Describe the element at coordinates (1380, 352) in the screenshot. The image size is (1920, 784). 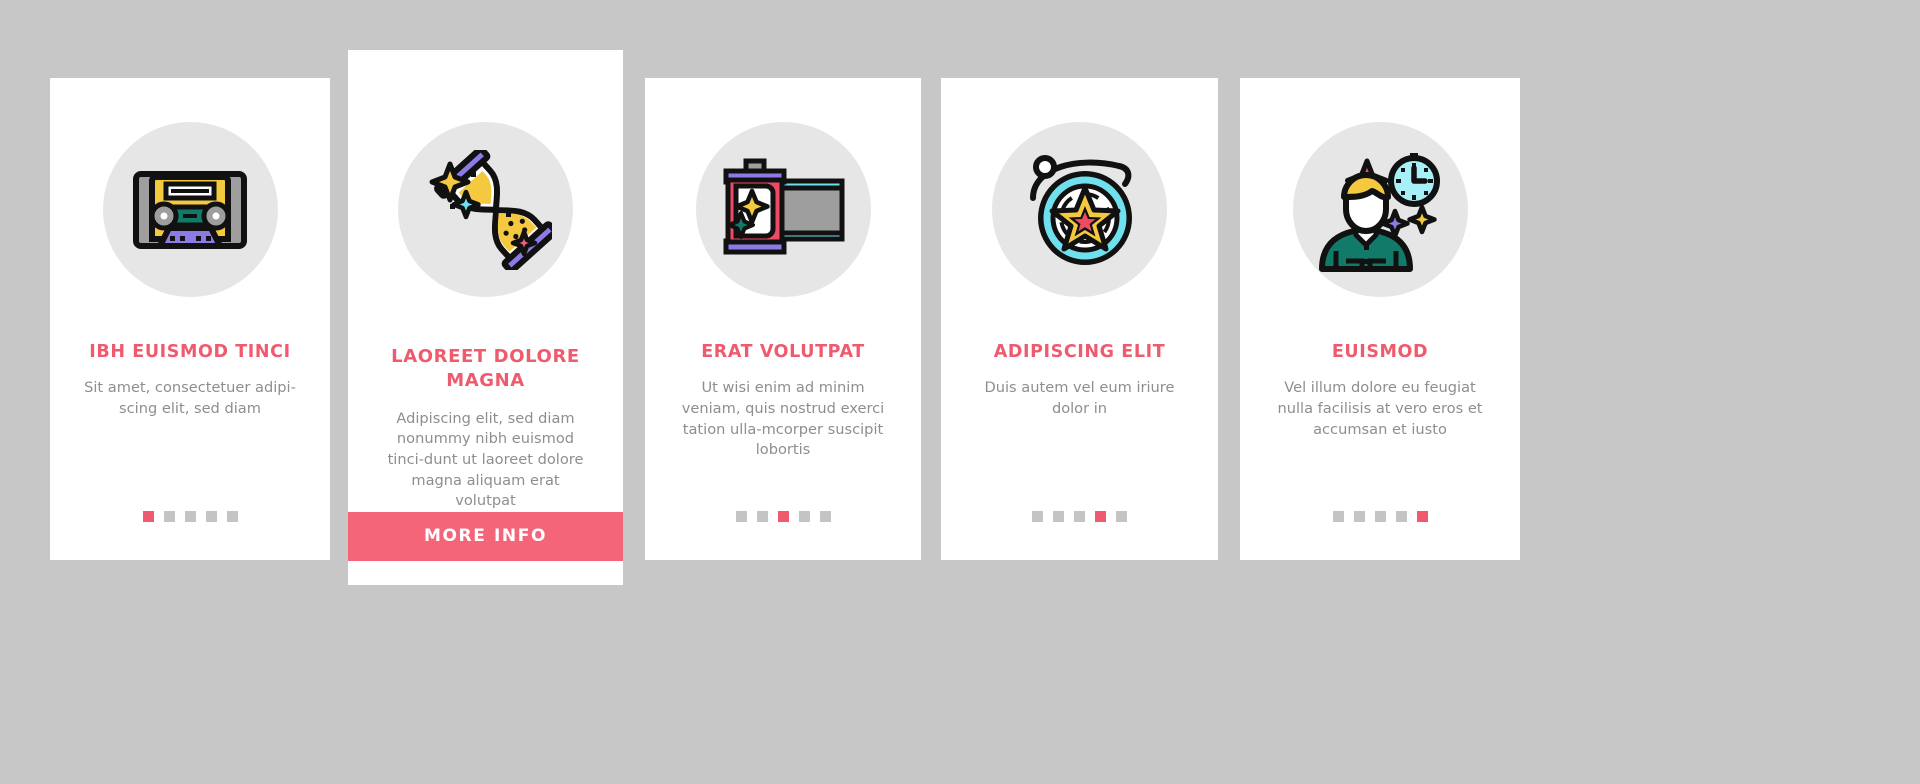
I see `card-title: EUISMOD` at that location.